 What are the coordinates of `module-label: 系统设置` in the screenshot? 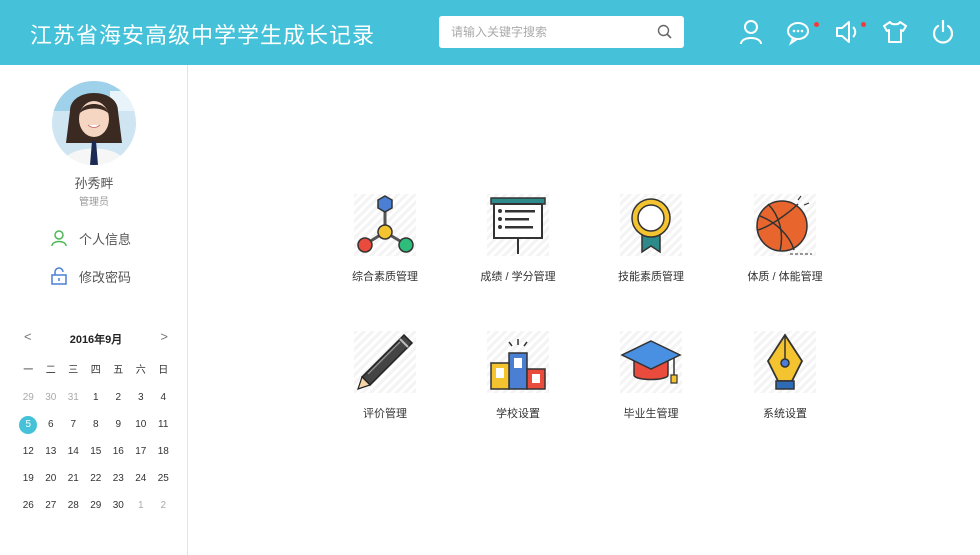 It's located at (785, 414).